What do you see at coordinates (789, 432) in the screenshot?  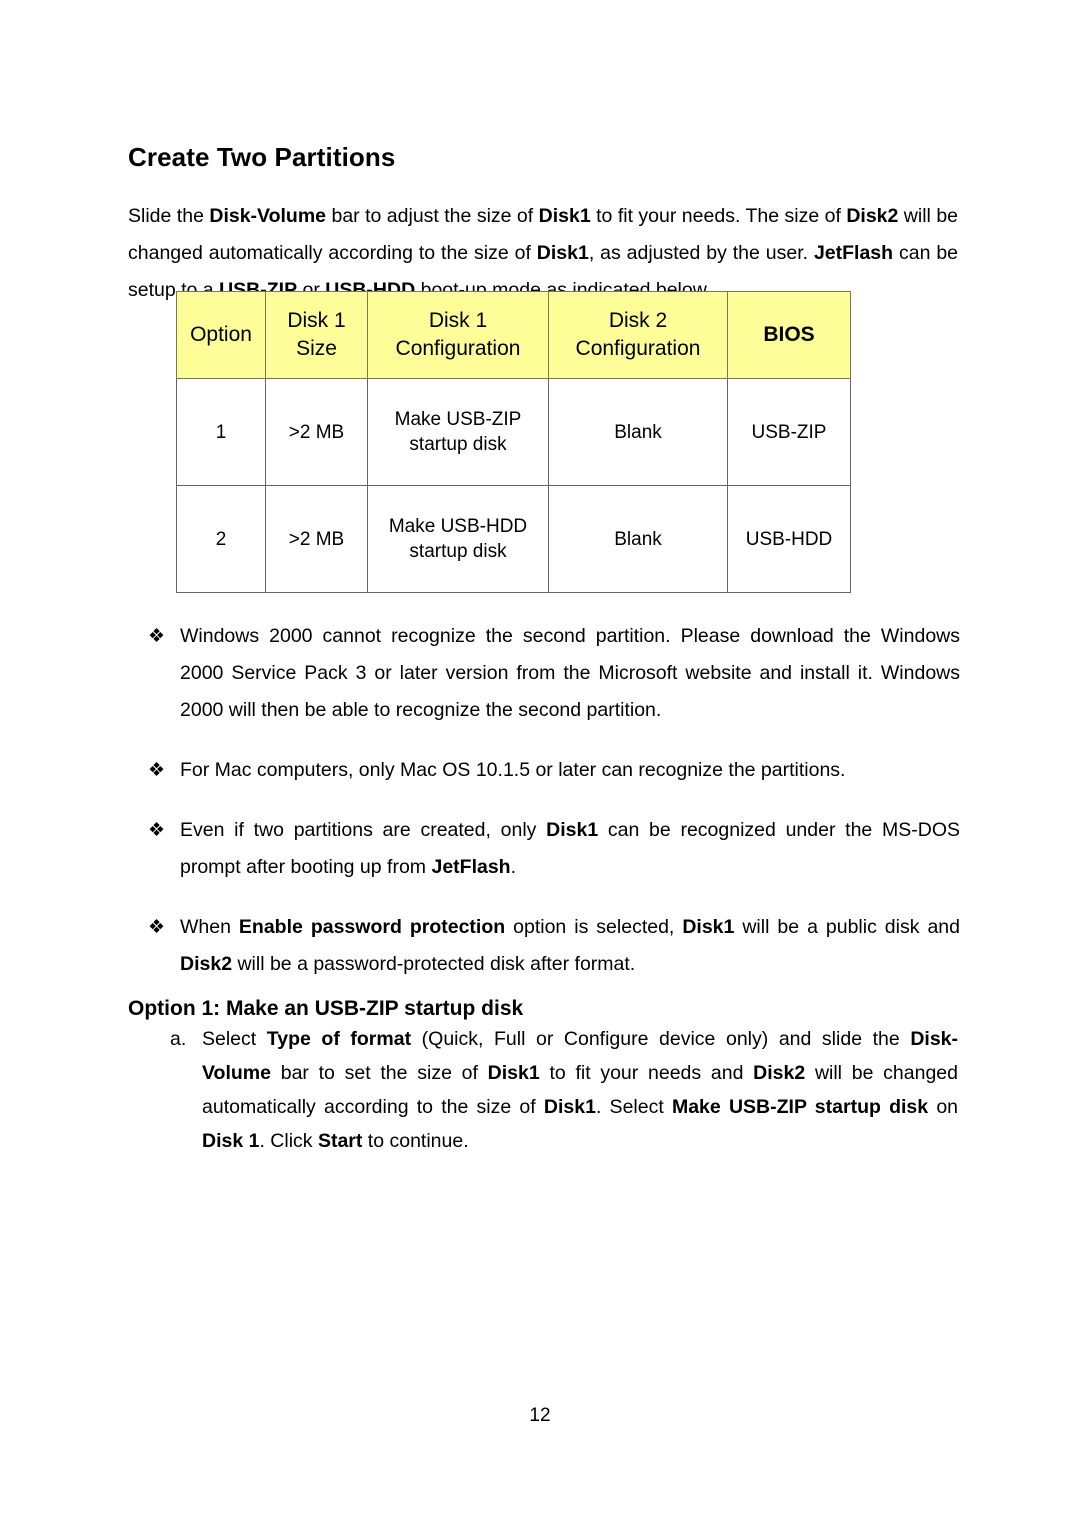 I see `cell-bios: USB-ZIP` at bounding box center [789, 432].